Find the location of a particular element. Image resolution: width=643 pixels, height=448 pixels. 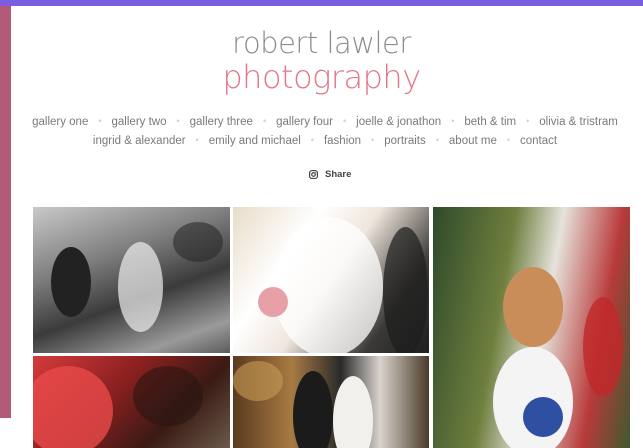

gallery-photo-couple-church is located at coordinates (331, 402).